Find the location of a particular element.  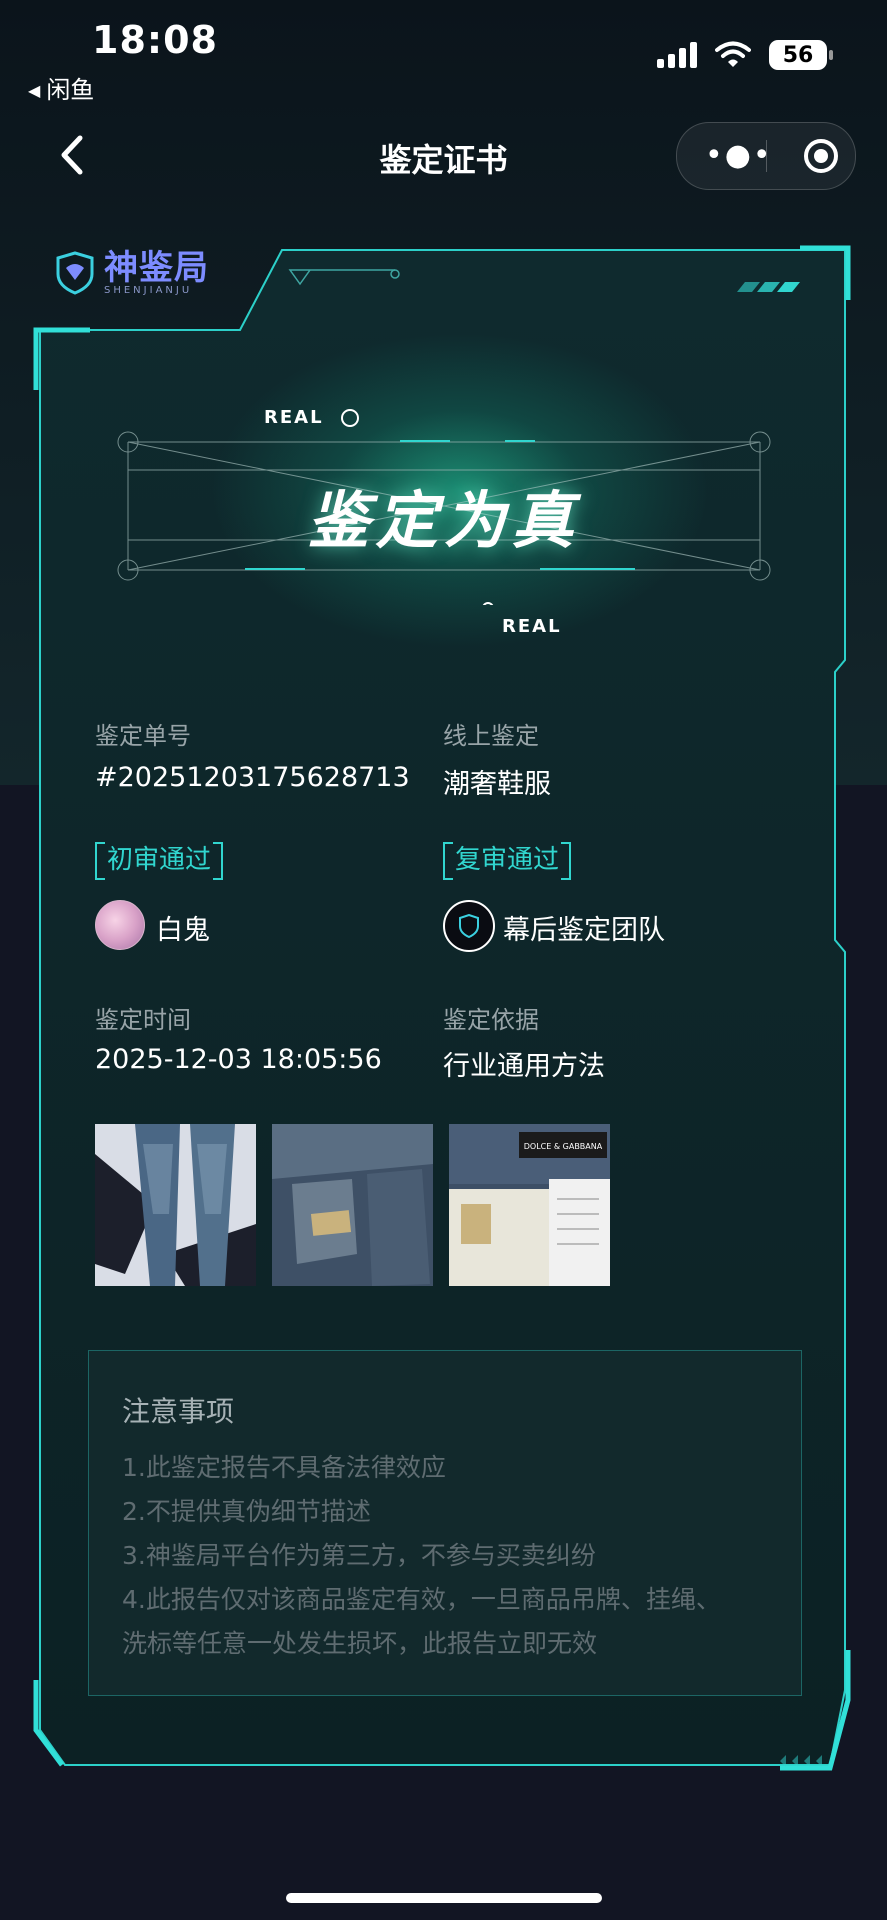

channel-label: 线上鉴定 is located at coordinates (491, 736).